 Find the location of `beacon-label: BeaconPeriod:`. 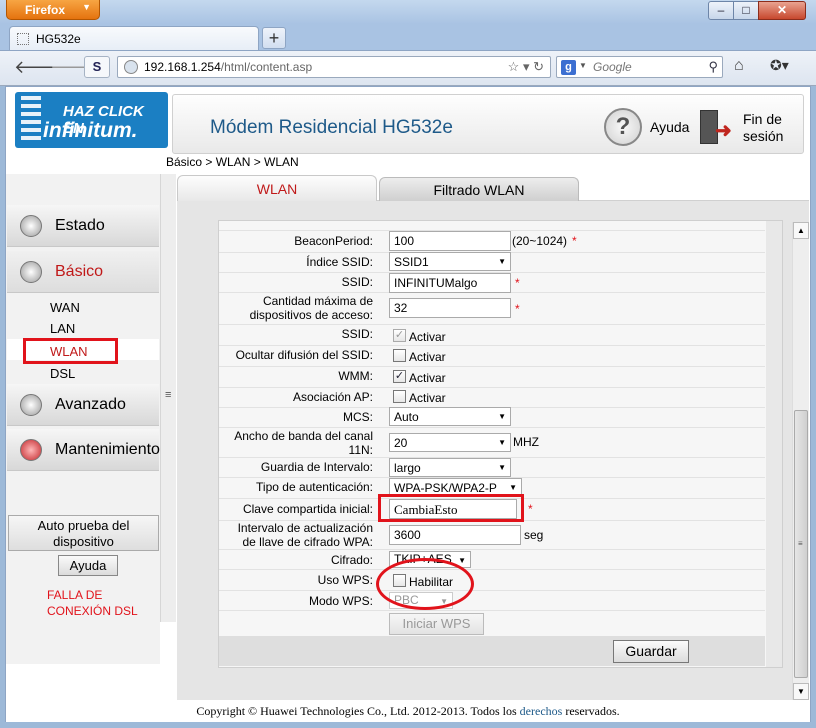

beacon-label: BeaconPeriod: is located at coordinates (333, 241).